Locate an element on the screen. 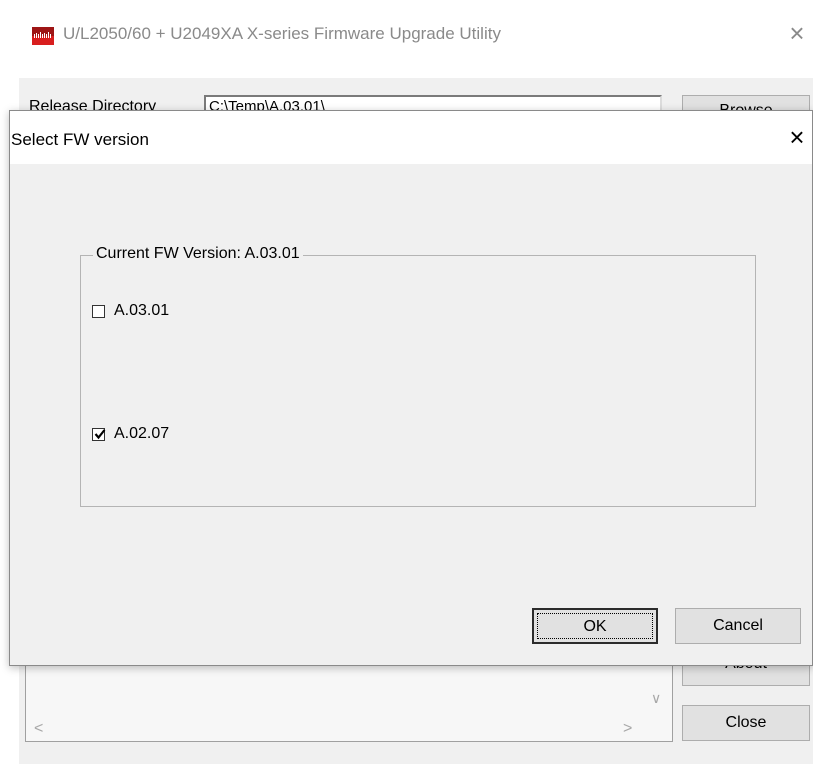  fw-option-a-02-07: A.02.07 is located at coordinates (130, 434).